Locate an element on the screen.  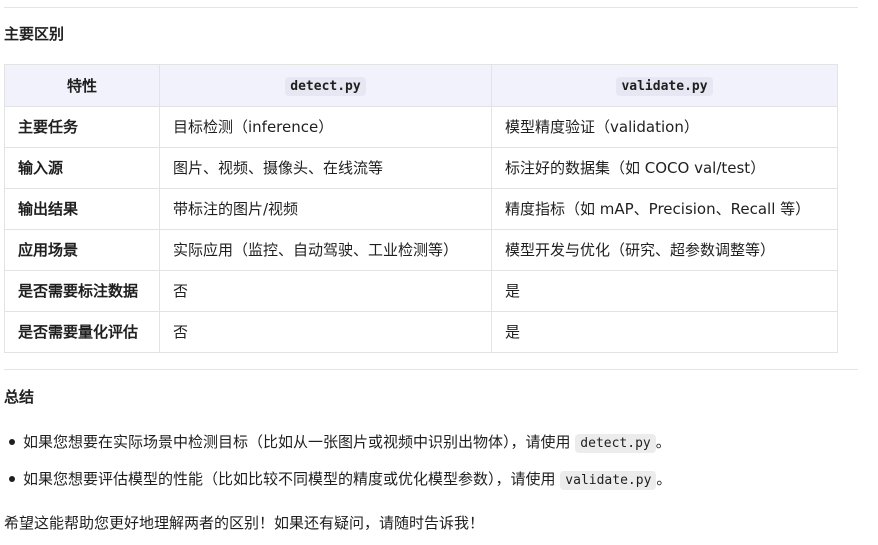
row-validate: 模型精度验证（validation） is located at coordinates (664, 127).